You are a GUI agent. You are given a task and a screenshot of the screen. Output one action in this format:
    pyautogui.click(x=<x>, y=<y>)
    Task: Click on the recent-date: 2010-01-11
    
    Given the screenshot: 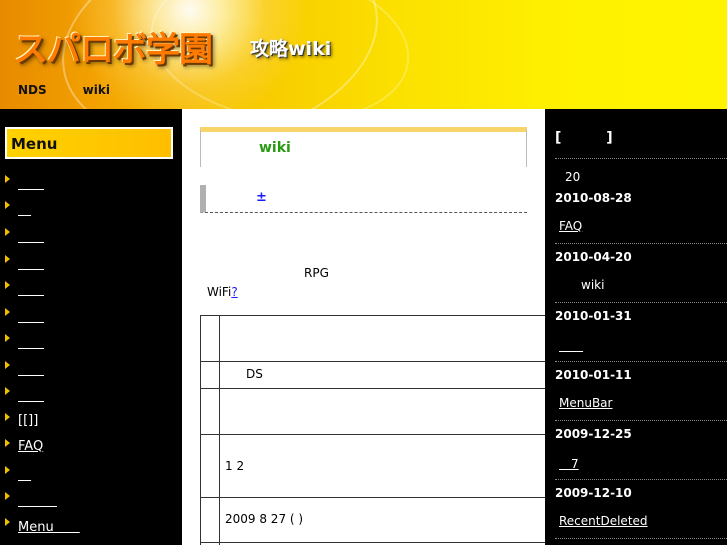 What is the action you would take?
    pyautogui.click(x=593, y=375)
    